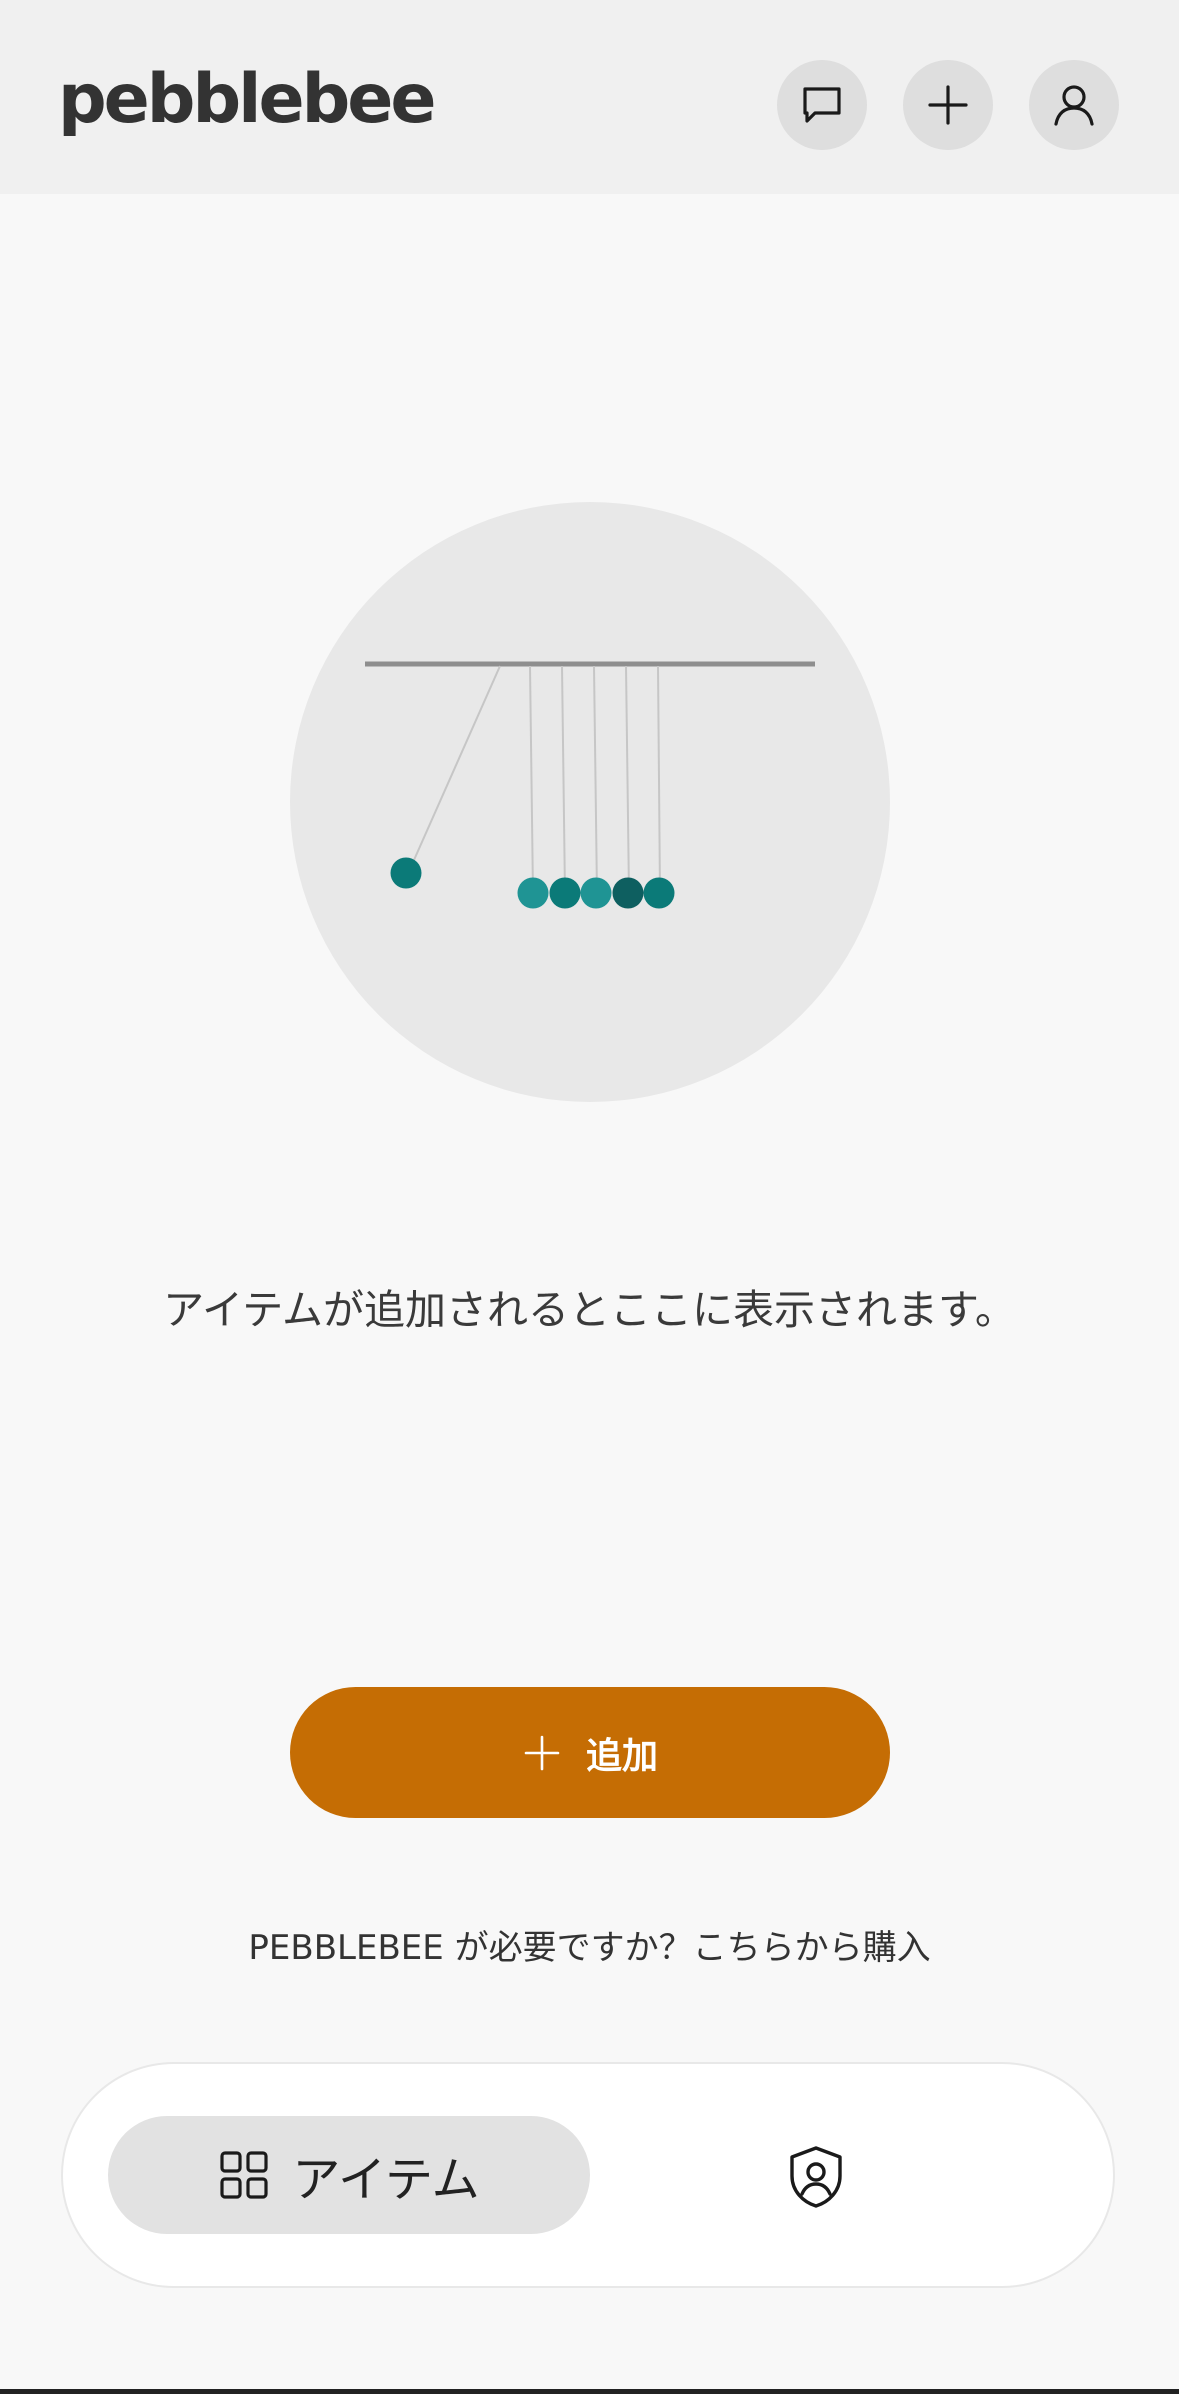  I want to click on newtons-cradle-illustration, so click(590, 802).